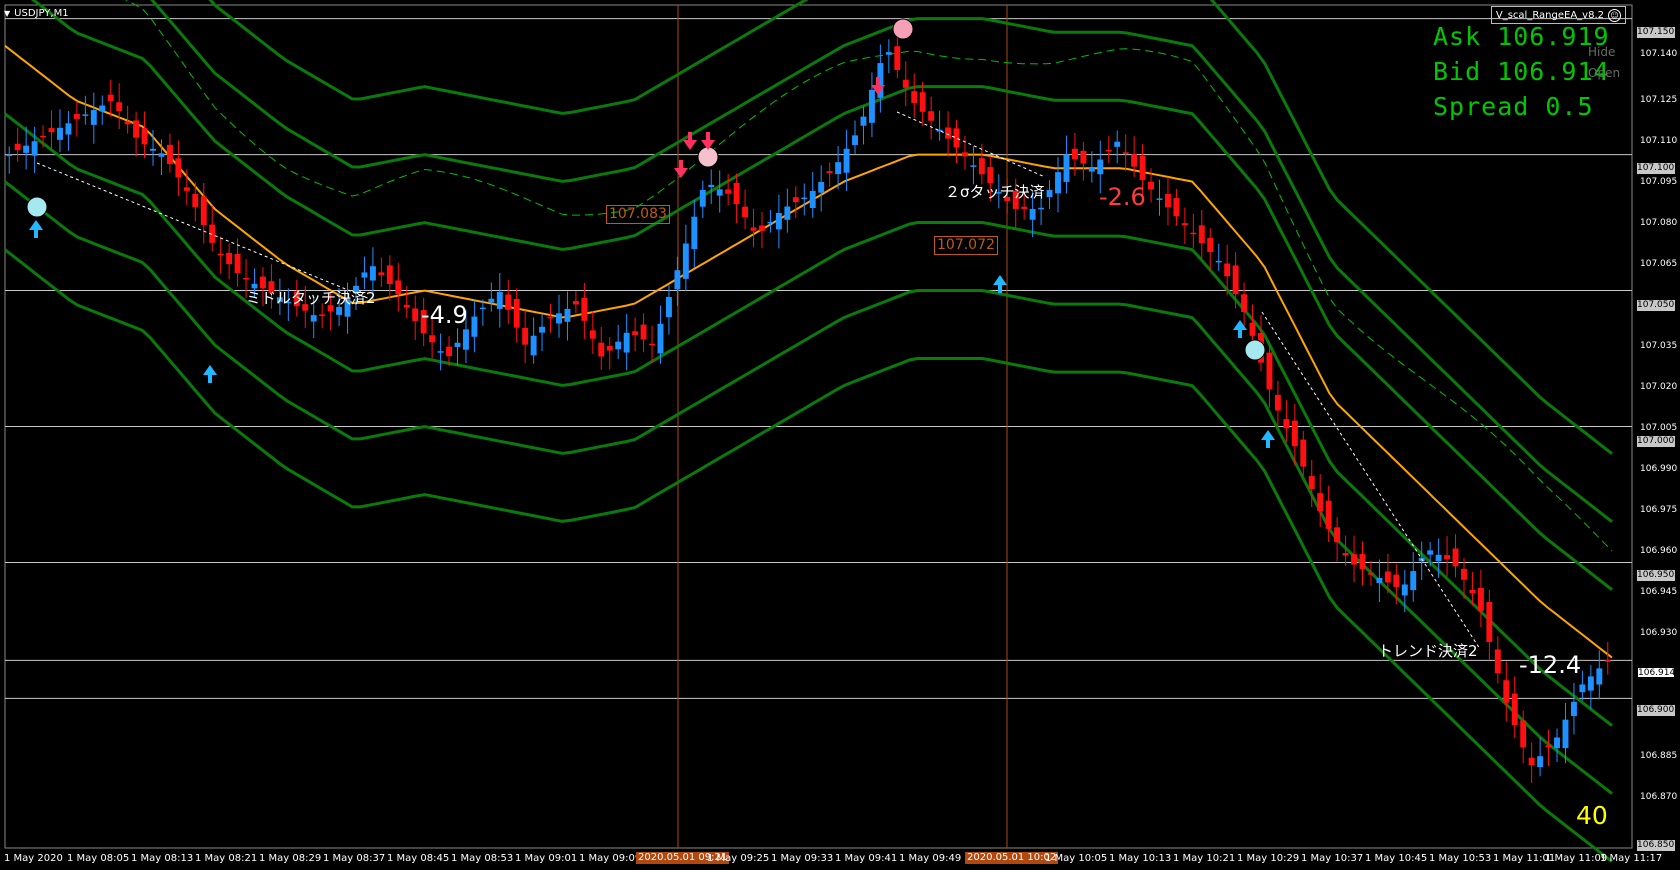 This screenshot has height=870, width=1680. Describe the element at coordinates (1659, 264) in the screenshot. I see `price-tick: 107.065` at that location.